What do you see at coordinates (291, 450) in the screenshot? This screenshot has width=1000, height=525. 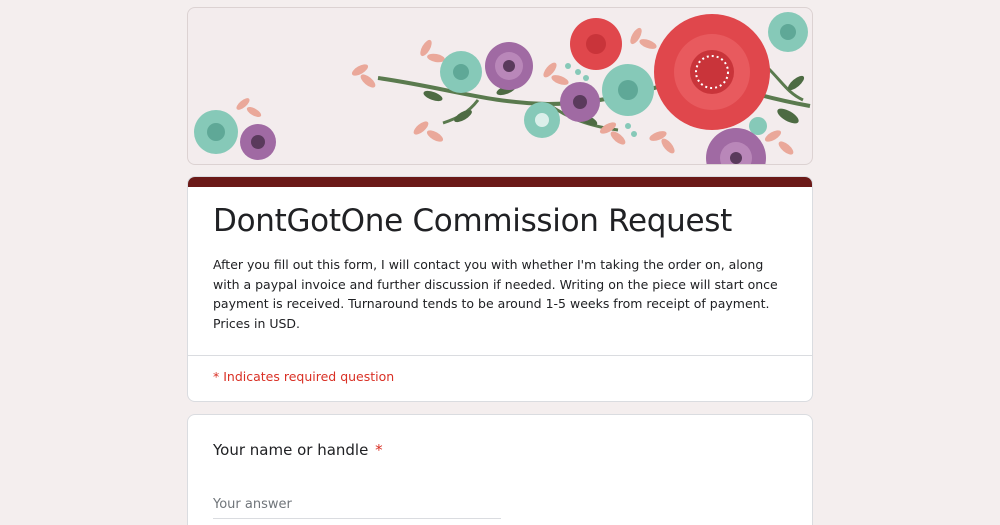 I see `question-label-text: Your name or handle` at bounding box center [291, 450].